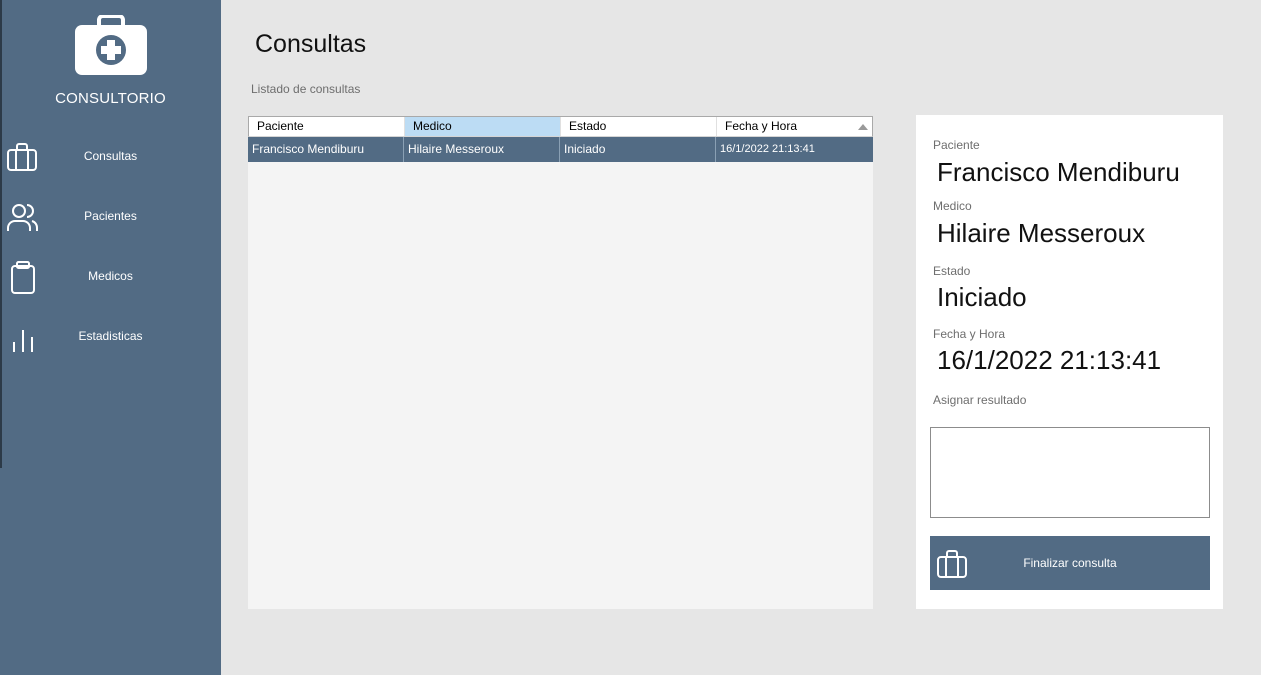 The image size is (1261, 675). What do you see at coordinates (1049, 360) in the screenshot?
I see `fecha-value: 16/1/2022 21:13:41` at bounding box center [1049, 360].